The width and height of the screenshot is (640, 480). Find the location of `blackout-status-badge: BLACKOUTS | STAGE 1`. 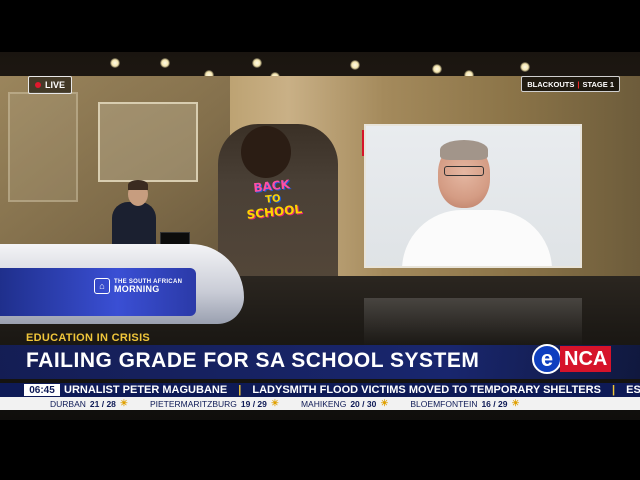

blackout-status-badge: BLACKOUTS | STAGE 1 is located at coordinates (570, 84).